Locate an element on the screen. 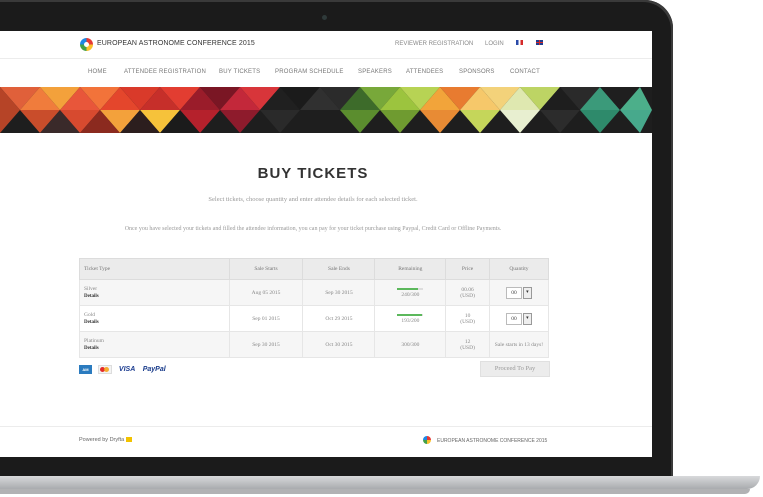 The width and height of the screenshot is (763, 497). ticket-name: Gold is located at coordinates (89, 314).